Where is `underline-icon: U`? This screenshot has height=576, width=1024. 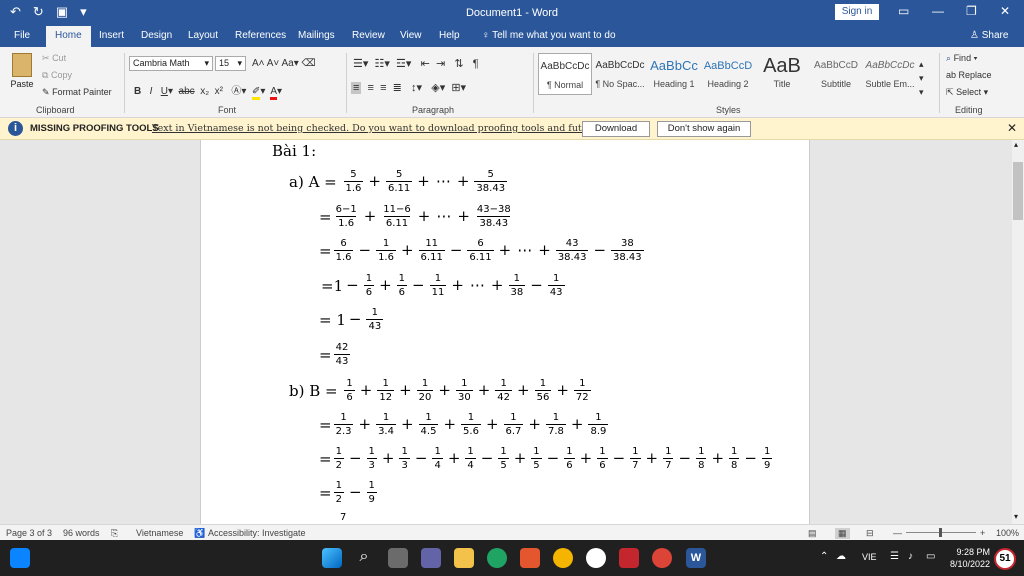 underline-icon: U is located at coordinates (164, 91).